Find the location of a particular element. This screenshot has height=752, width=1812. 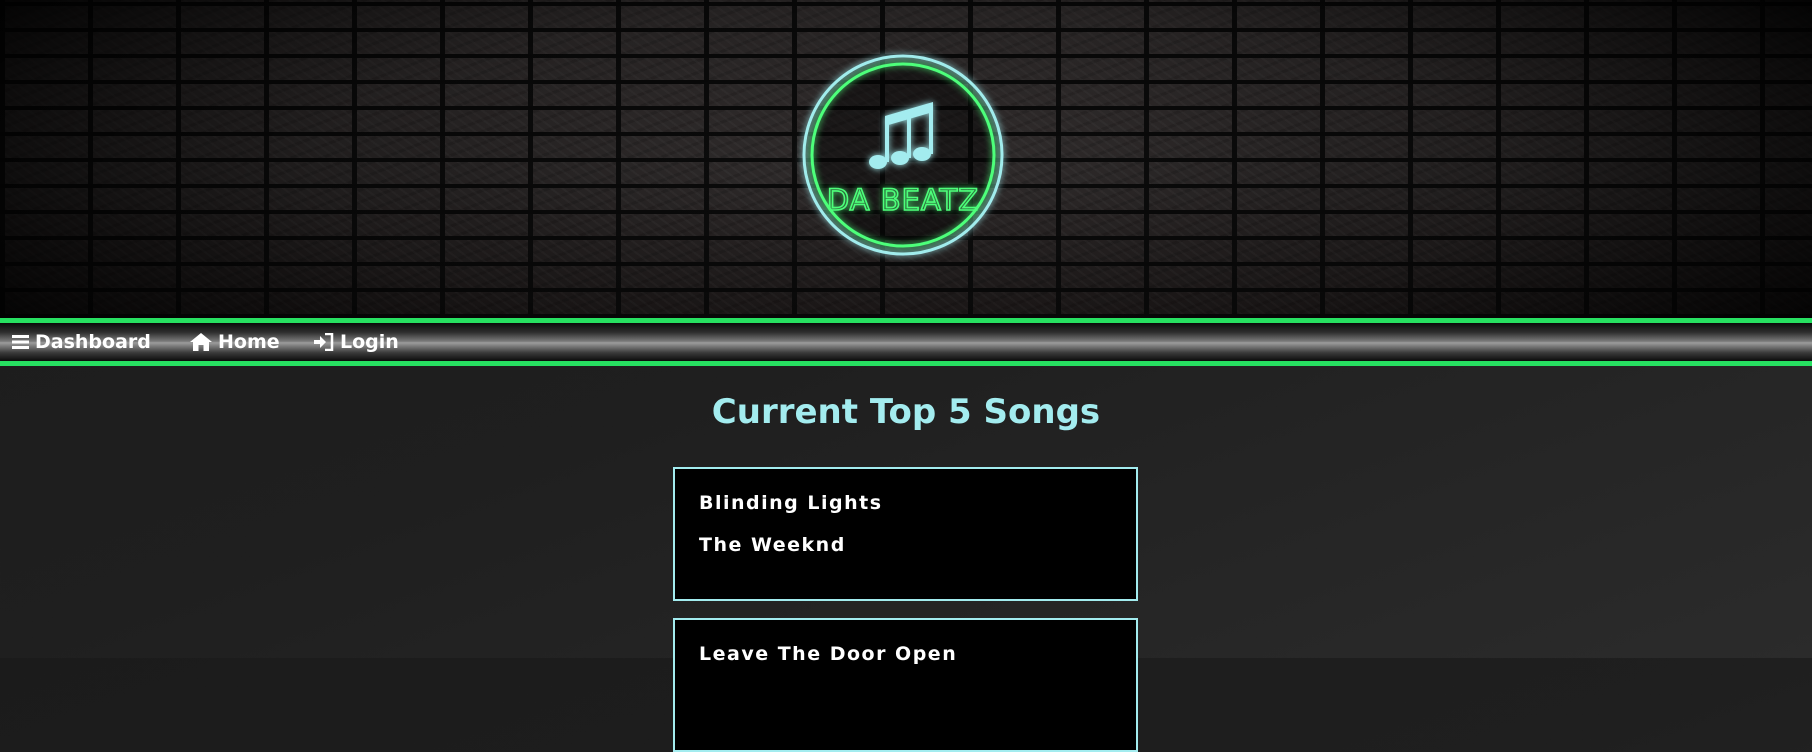

brand-name: DA BEATZ is located at coordinates (903, 200).